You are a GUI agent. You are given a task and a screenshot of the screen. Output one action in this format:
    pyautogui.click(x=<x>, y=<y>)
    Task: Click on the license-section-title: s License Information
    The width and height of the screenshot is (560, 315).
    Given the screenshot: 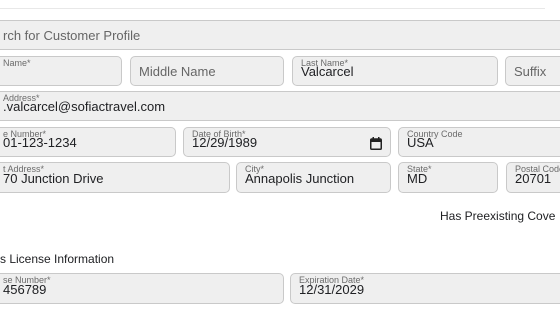 What is the action you would take?
    pyautogui.click(x=57, y=259)
    